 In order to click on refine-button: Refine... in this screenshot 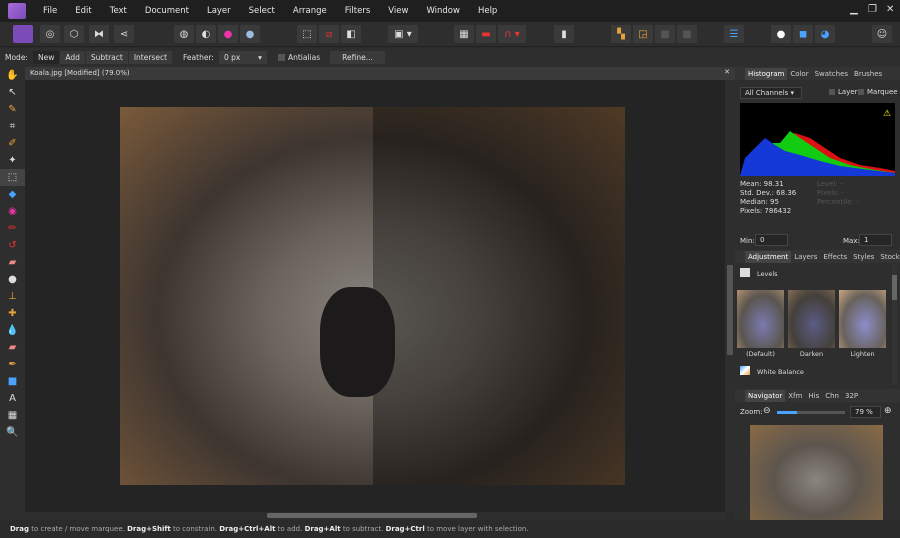, I will do `click(357, 57)`.